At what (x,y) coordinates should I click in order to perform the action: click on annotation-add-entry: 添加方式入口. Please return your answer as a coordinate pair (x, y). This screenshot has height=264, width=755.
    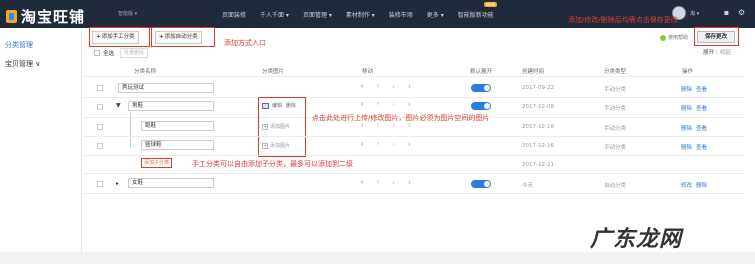
    Looking at the image, I should click on (245, 43).